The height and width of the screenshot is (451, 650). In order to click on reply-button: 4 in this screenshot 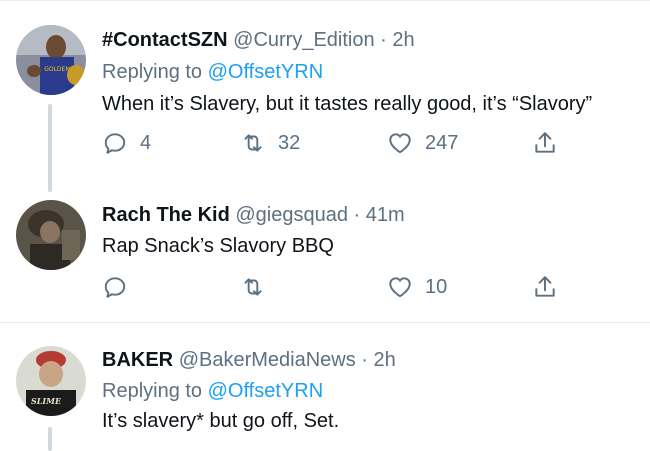, I will do `click(126, 143)`.